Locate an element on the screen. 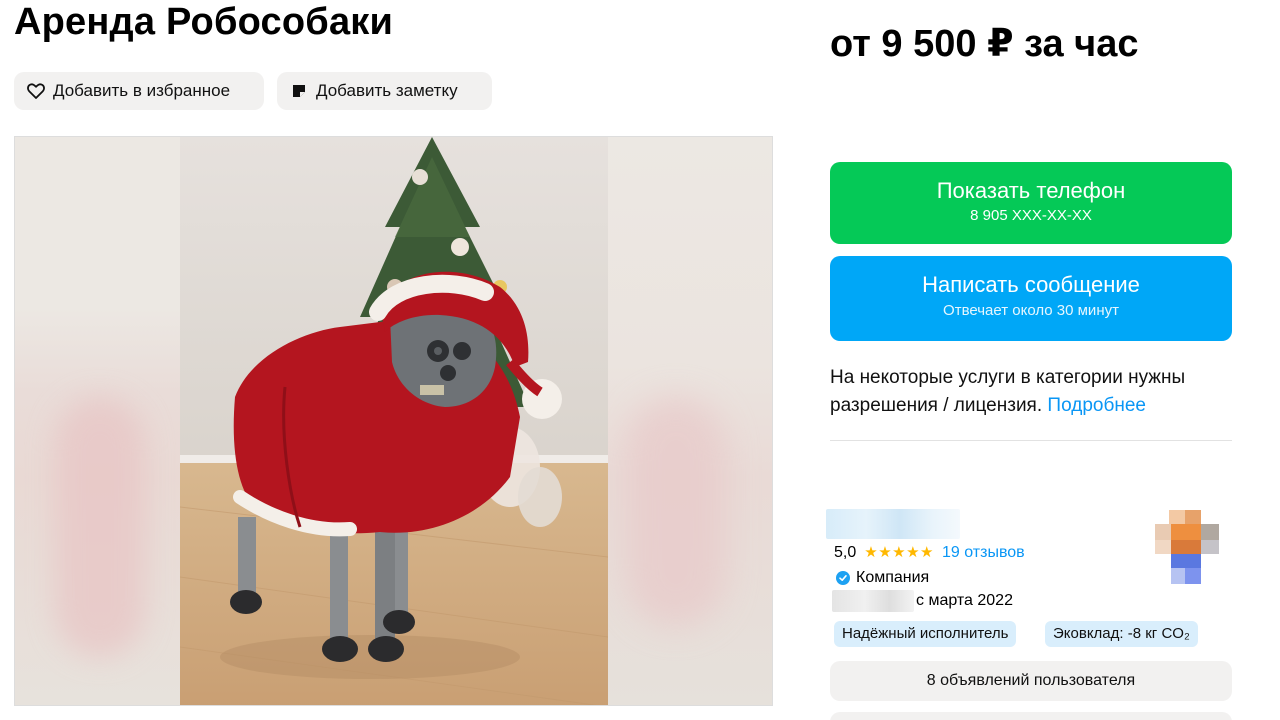 The image size is (1280, 720). add-to-favorites-button: Добавить в избранное is located at coordinates (139, 91).